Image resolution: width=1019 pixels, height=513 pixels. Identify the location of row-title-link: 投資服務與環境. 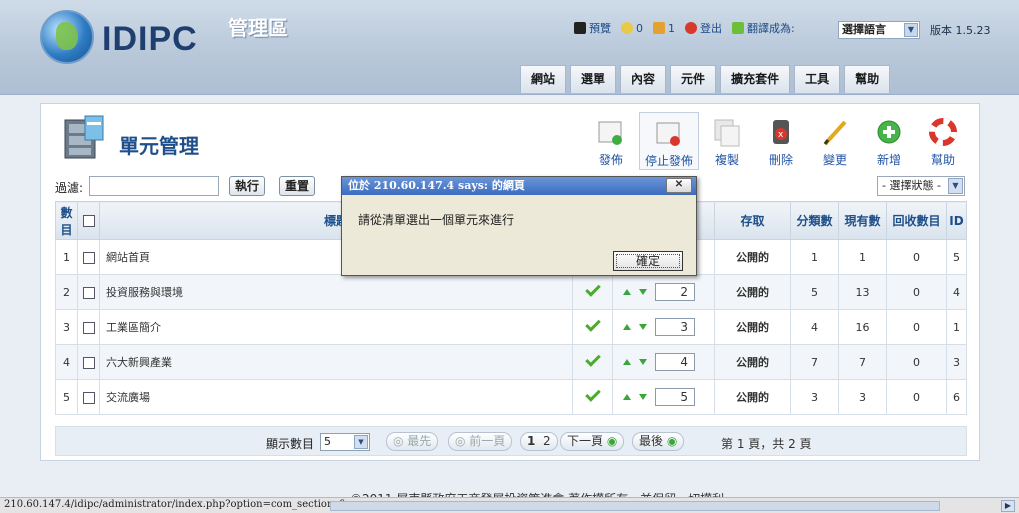
(336, 292).